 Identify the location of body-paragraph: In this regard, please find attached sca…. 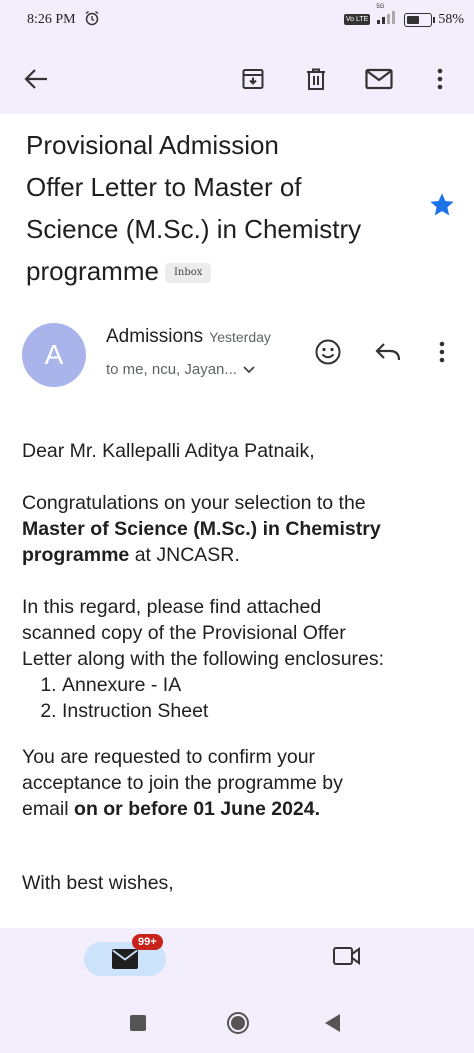
(239, 633).